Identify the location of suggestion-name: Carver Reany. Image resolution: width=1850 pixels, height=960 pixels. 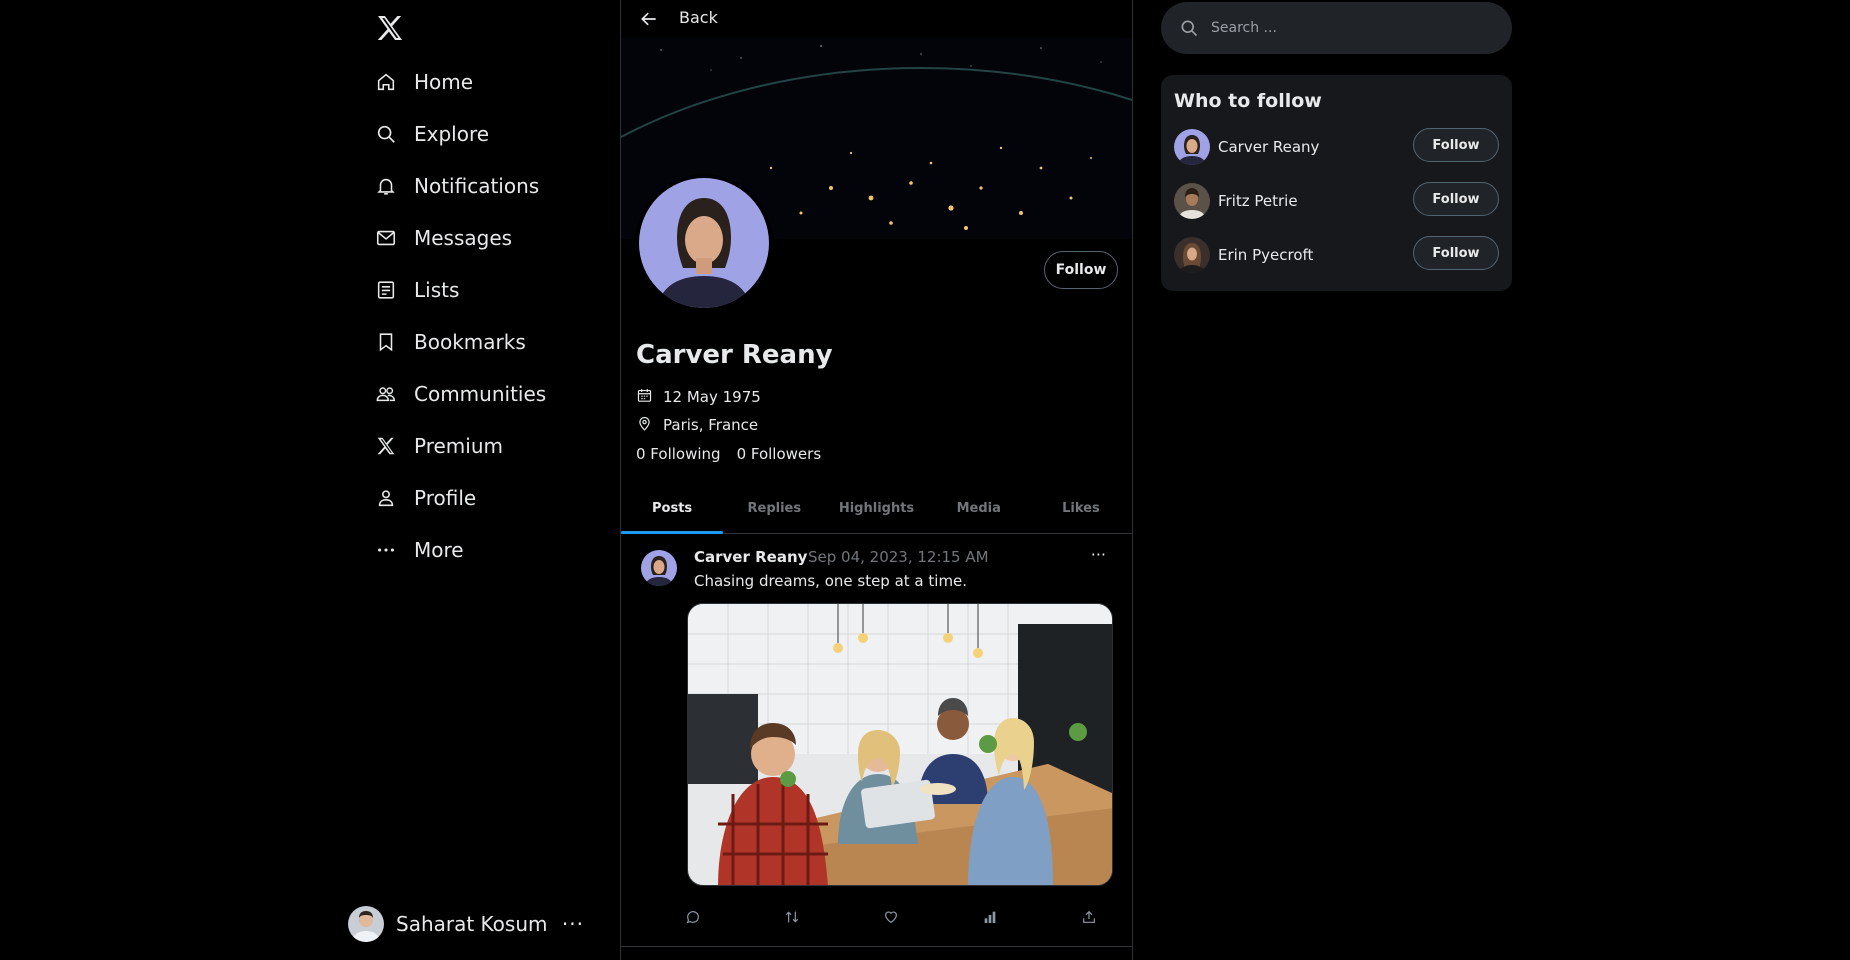
(1268, 147).